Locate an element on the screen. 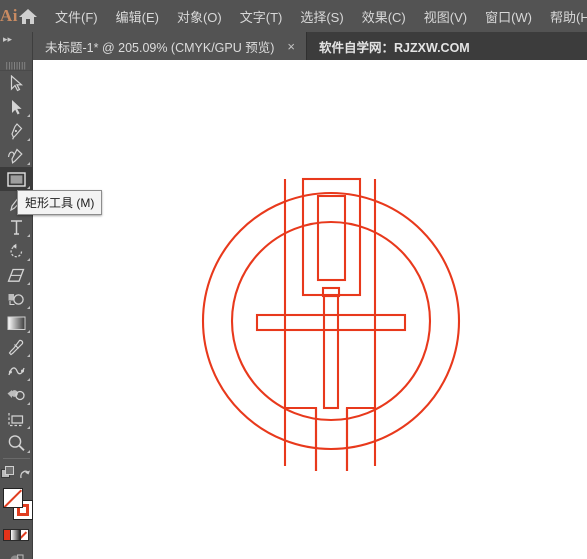 The image size is (587, 559). home-icon is located at coordinates (28, 16).